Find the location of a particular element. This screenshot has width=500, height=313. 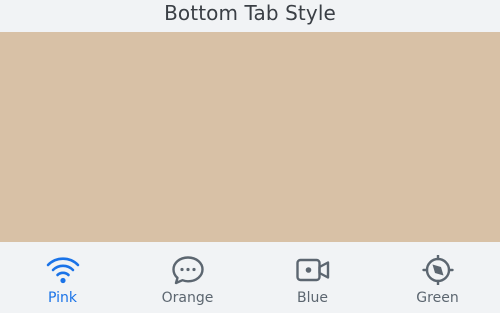

chat-bubble-icon is located at coordinates (188, 270).